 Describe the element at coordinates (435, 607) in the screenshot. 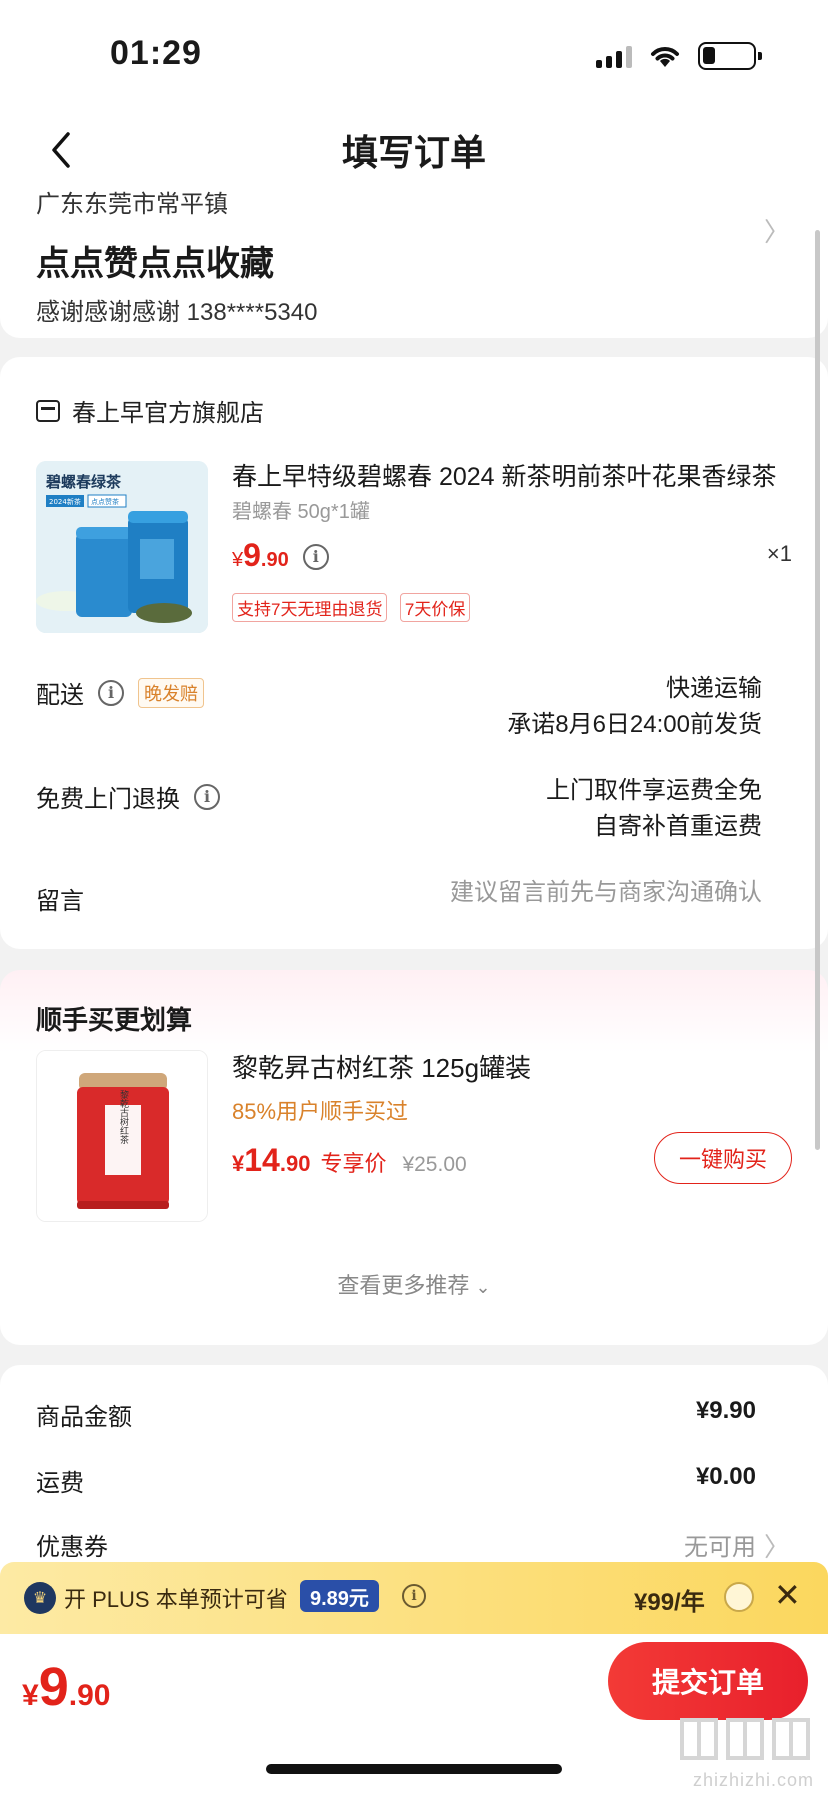

I see `tag-price-protect: 7天价保` at that location.